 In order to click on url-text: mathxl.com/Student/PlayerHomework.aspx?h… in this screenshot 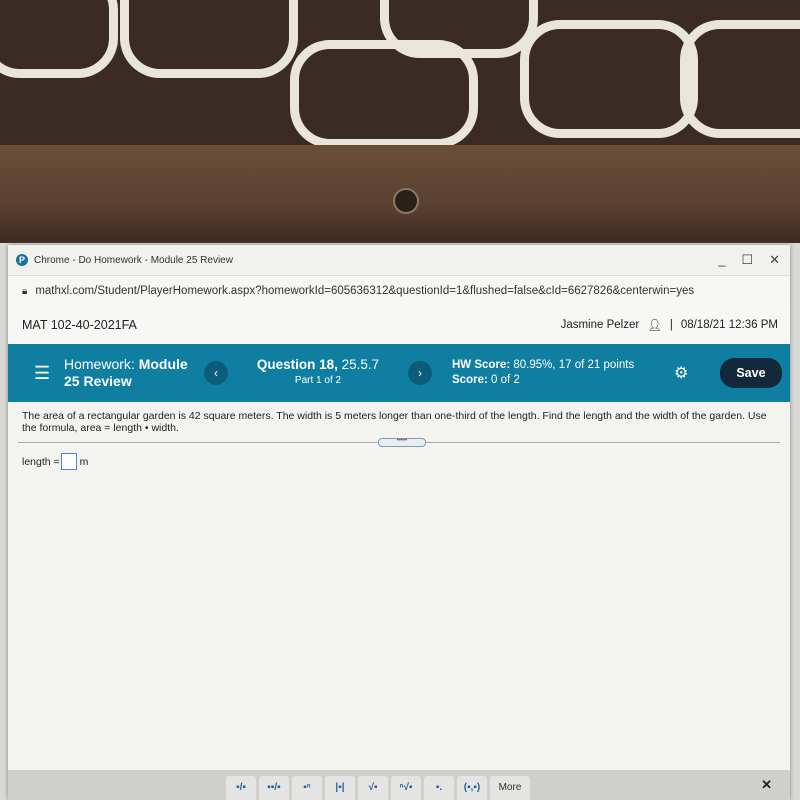, I will do `click(364, 291)`.